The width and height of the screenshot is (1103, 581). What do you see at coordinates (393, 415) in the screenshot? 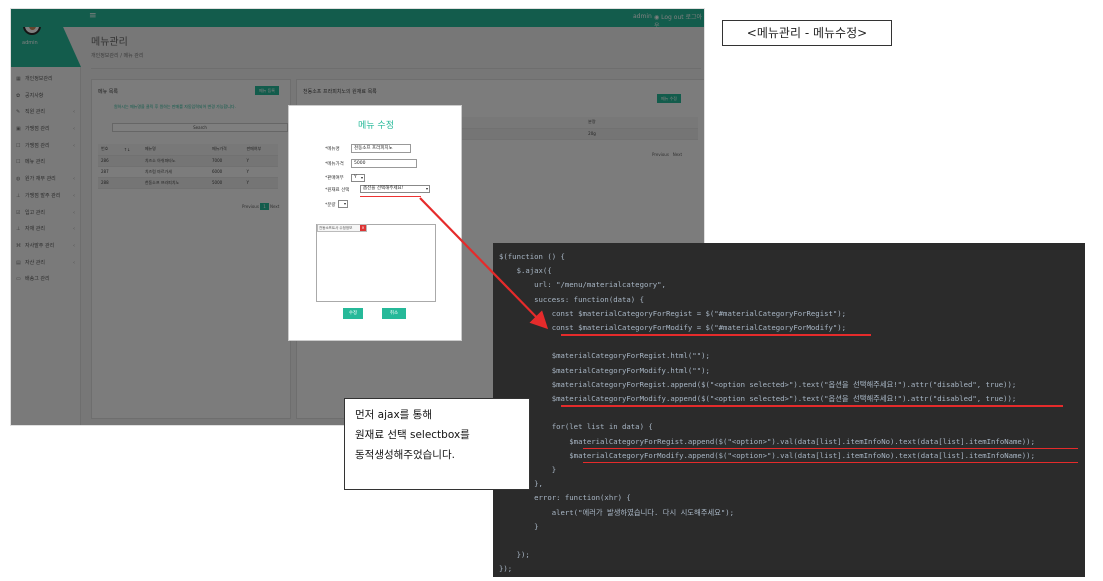
I see `note-line: 먼저 ajax를 통해` at bounding box center [393, 415].